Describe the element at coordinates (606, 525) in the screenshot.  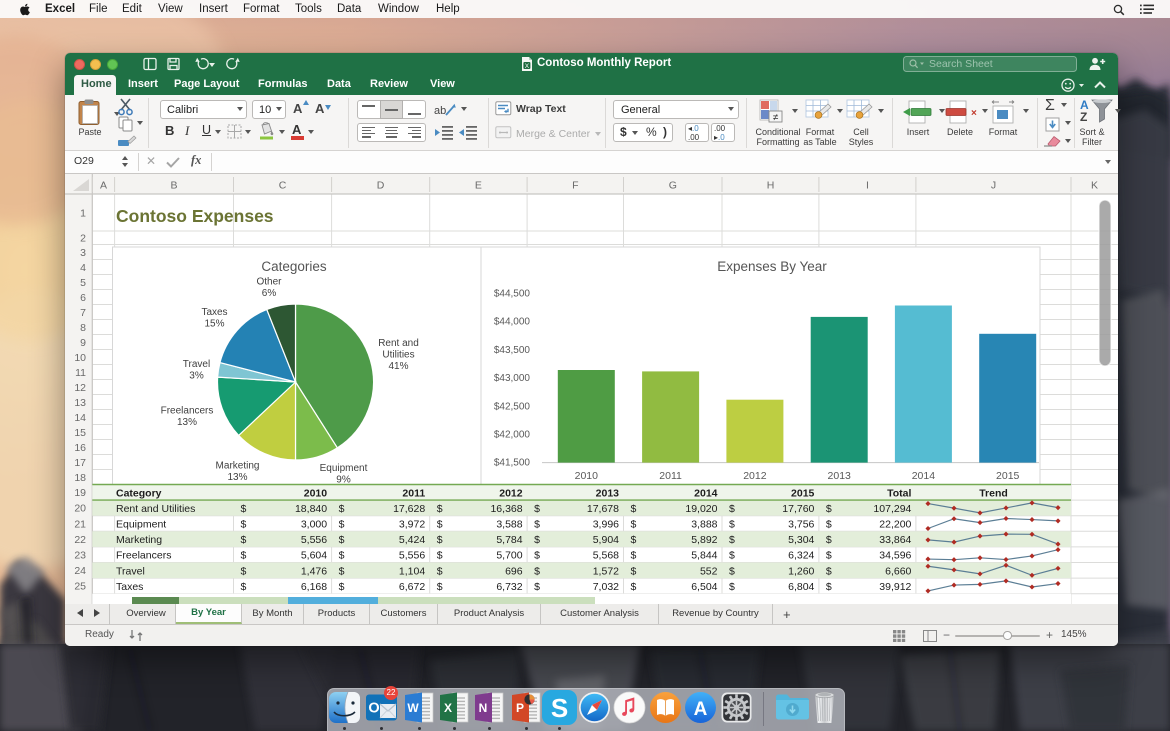
I see `svg-text: 3,996` at that location.